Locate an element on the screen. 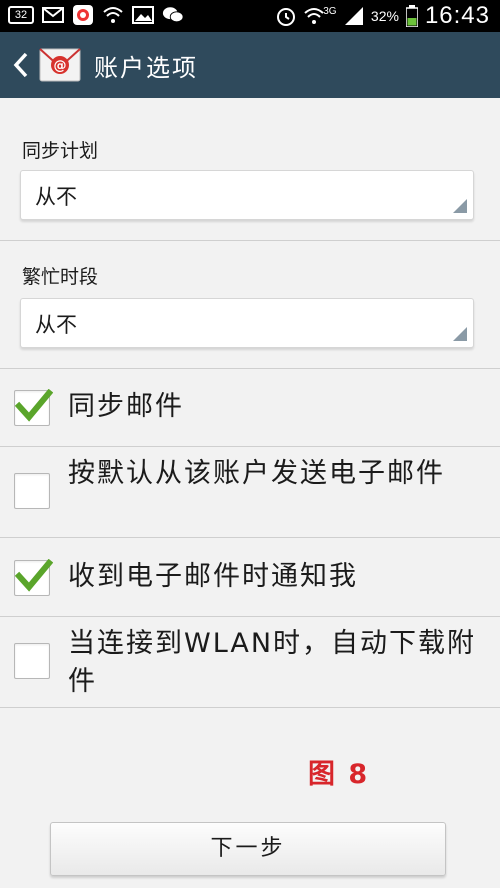 This screenshot has width=500, height=888. battery-percent: 32% is located at coordinates (384, 16).